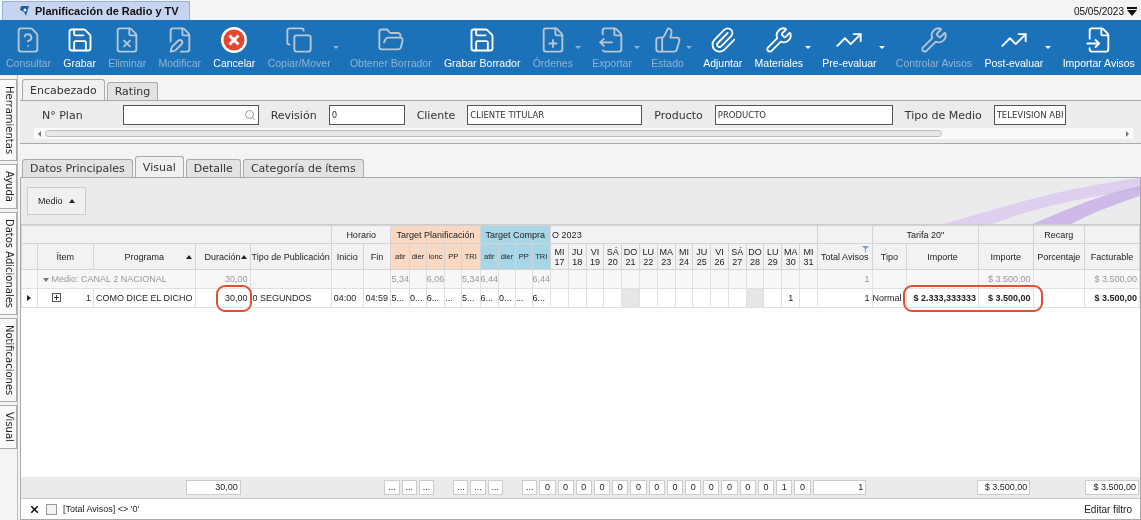 The width and height of the screenshot is (1141, 520). Describe the element at coordinates (925, 234) in the screenshot. I see `band-header: Tarifa 20"` at that location.